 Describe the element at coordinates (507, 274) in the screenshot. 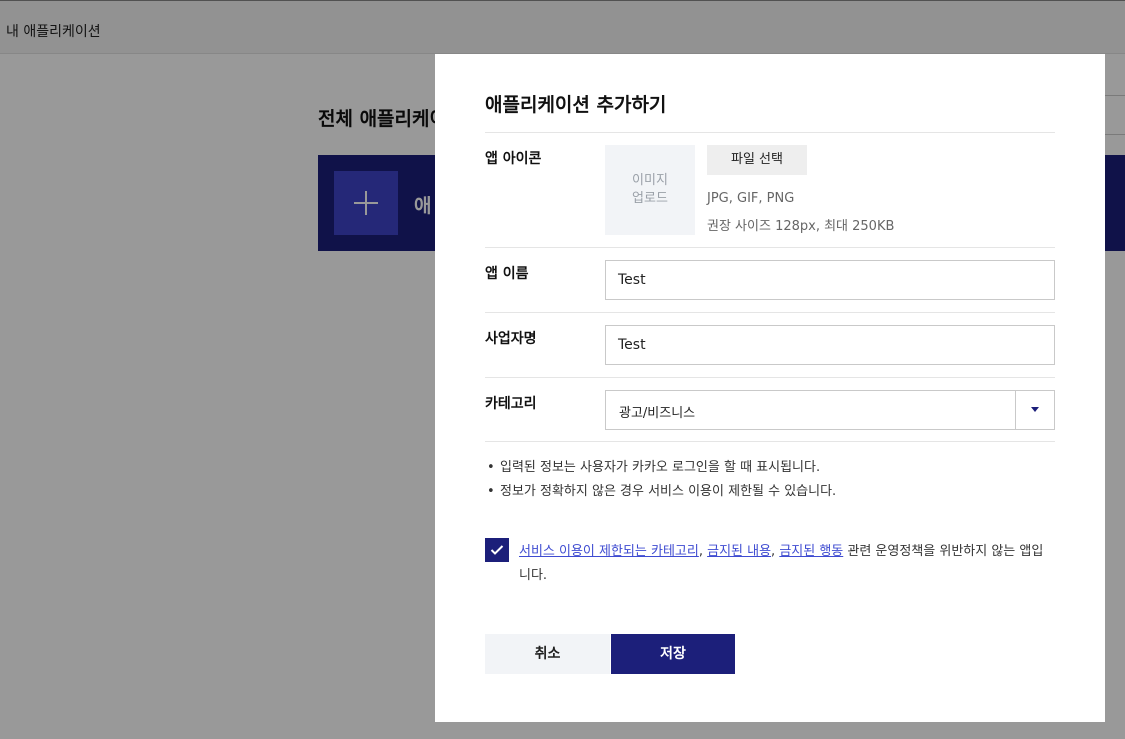

I see `app-name-label: 앱 이름` at that location.